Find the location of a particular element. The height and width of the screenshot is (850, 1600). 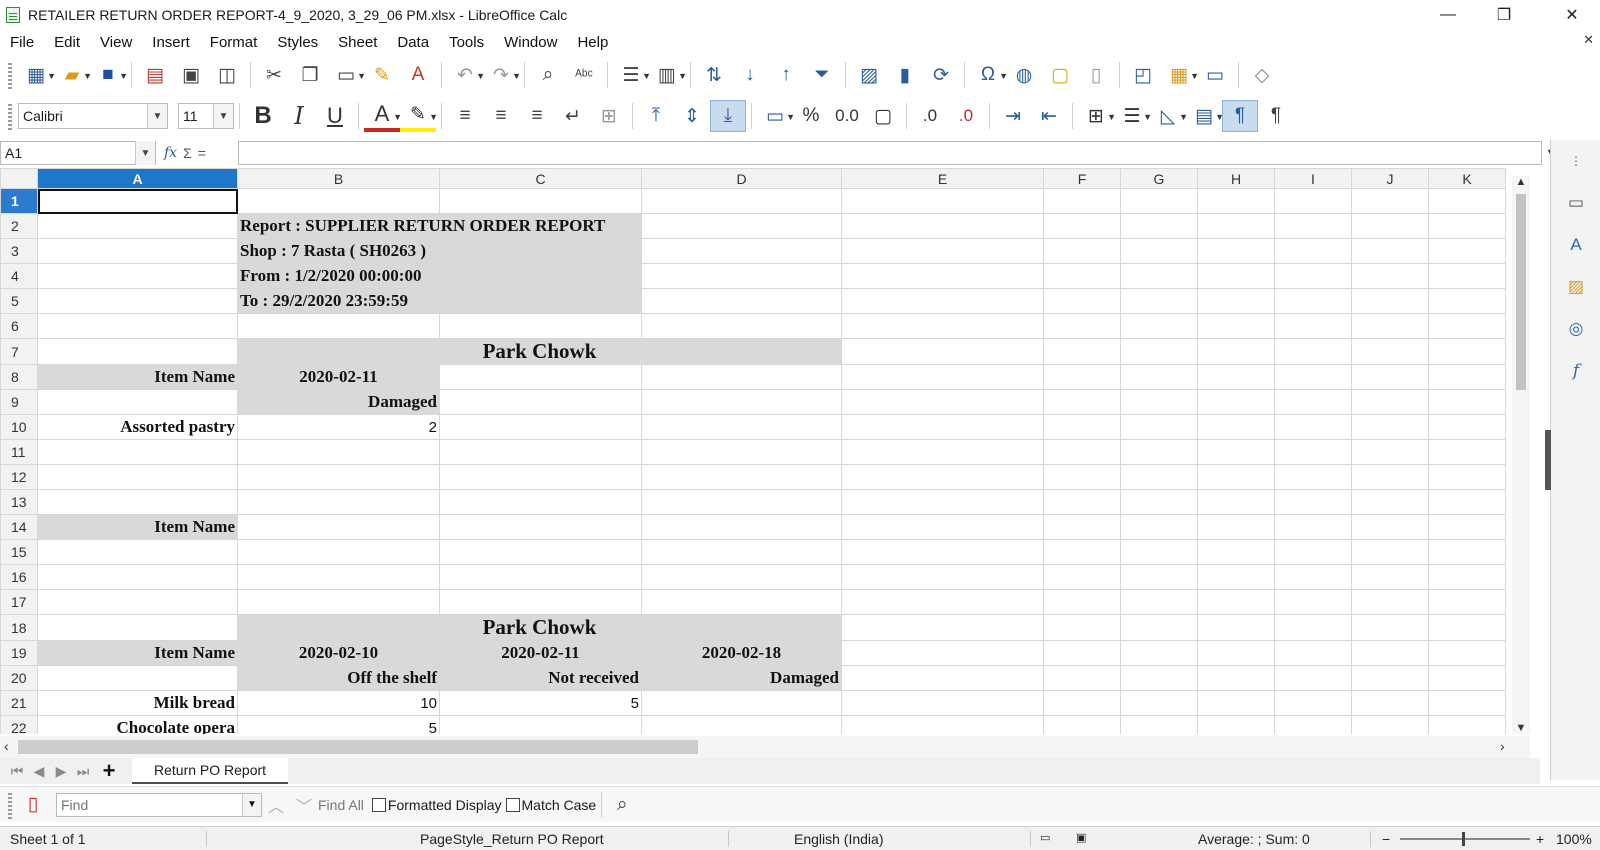

row-header: 7 is located at coordinates (19, 351).